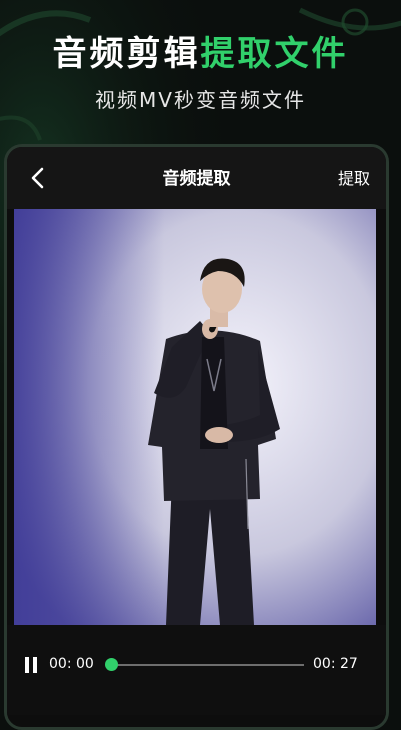 This screenshot has height=730, width=401. I want to click on headline: 音频剪辑提取文件, so click(200, 50).